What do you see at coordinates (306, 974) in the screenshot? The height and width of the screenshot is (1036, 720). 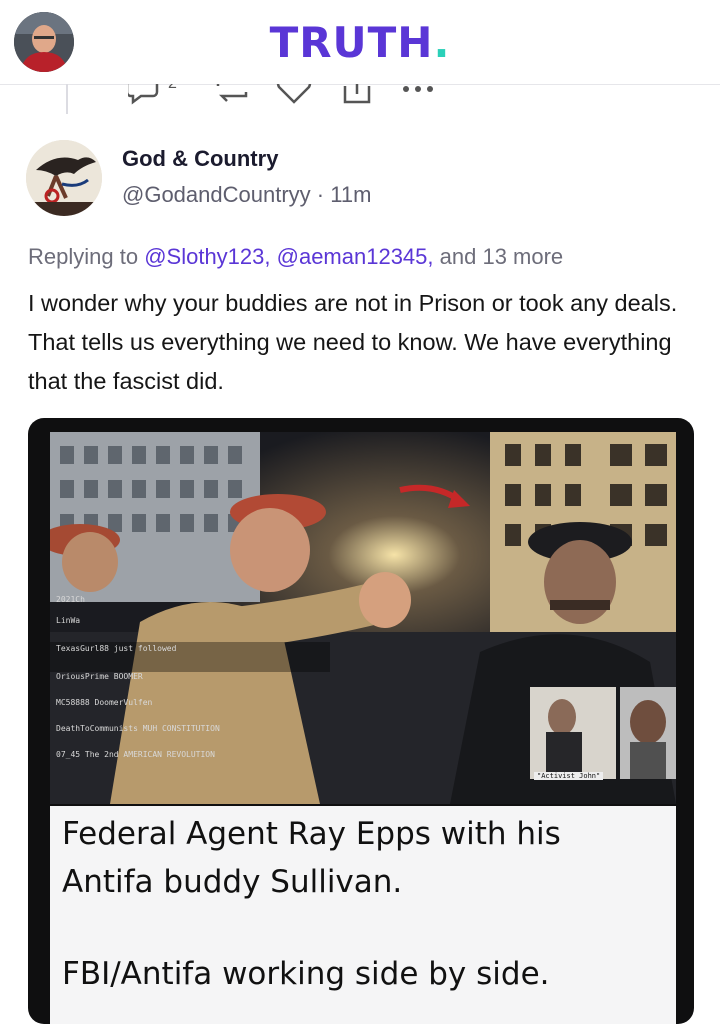 I see `caption-line: FBI/Antifa working side by side.` at bounding box center [306, 974].